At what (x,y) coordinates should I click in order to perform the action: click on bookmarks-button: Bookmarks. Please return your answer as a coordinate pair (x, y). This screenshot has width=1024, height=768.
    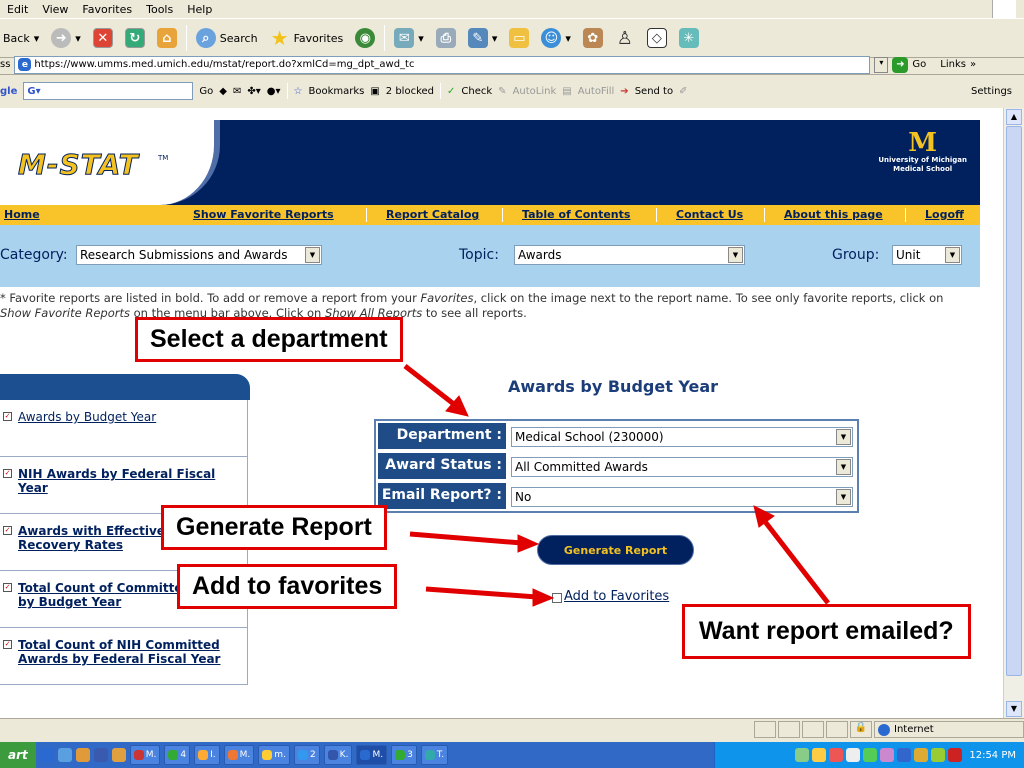
    Looking at the image, I should click on (336, 91).